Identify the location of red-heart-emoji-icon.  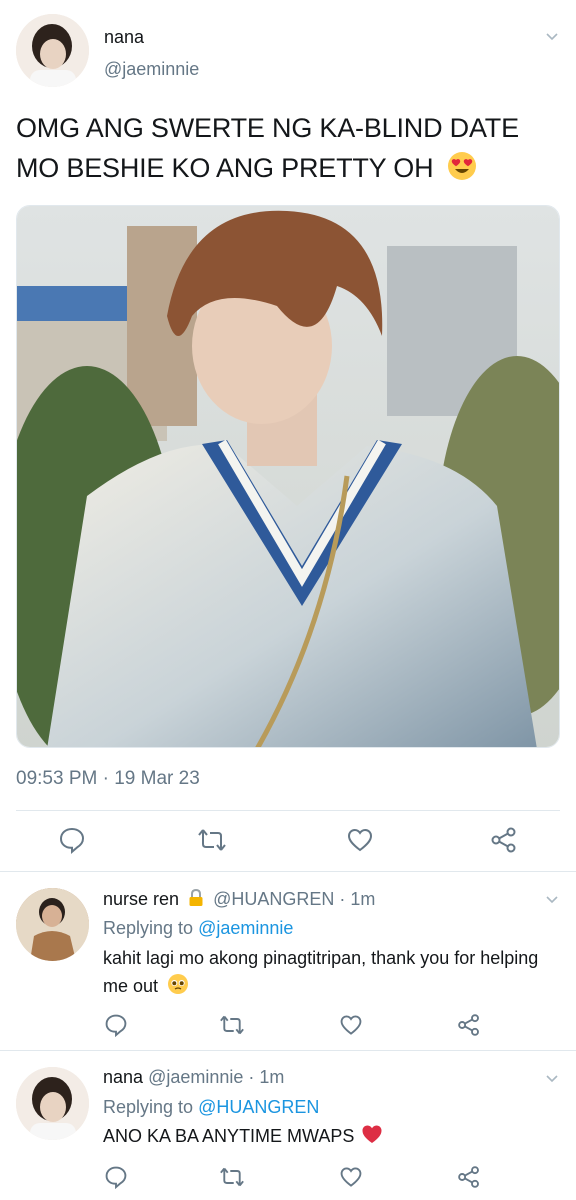
(372, 1134).